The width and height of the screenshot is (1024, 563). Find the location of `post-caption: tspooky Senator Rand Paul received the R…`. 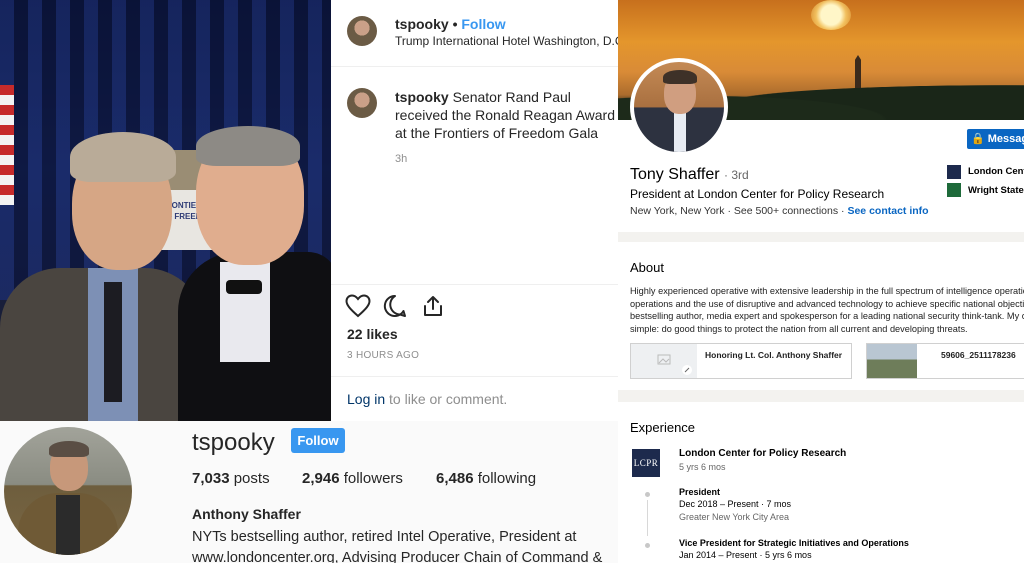

post-caption: tspooky Senator Rand Paul received the R… is located at coordinates (506, 115).